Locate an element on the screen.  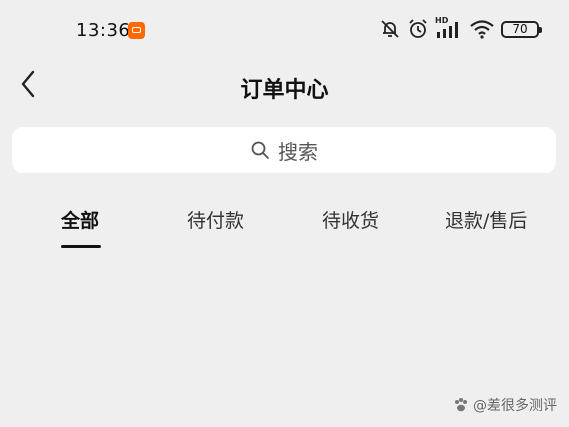
battery-icon: 70 is located at coordinates (521, 29).